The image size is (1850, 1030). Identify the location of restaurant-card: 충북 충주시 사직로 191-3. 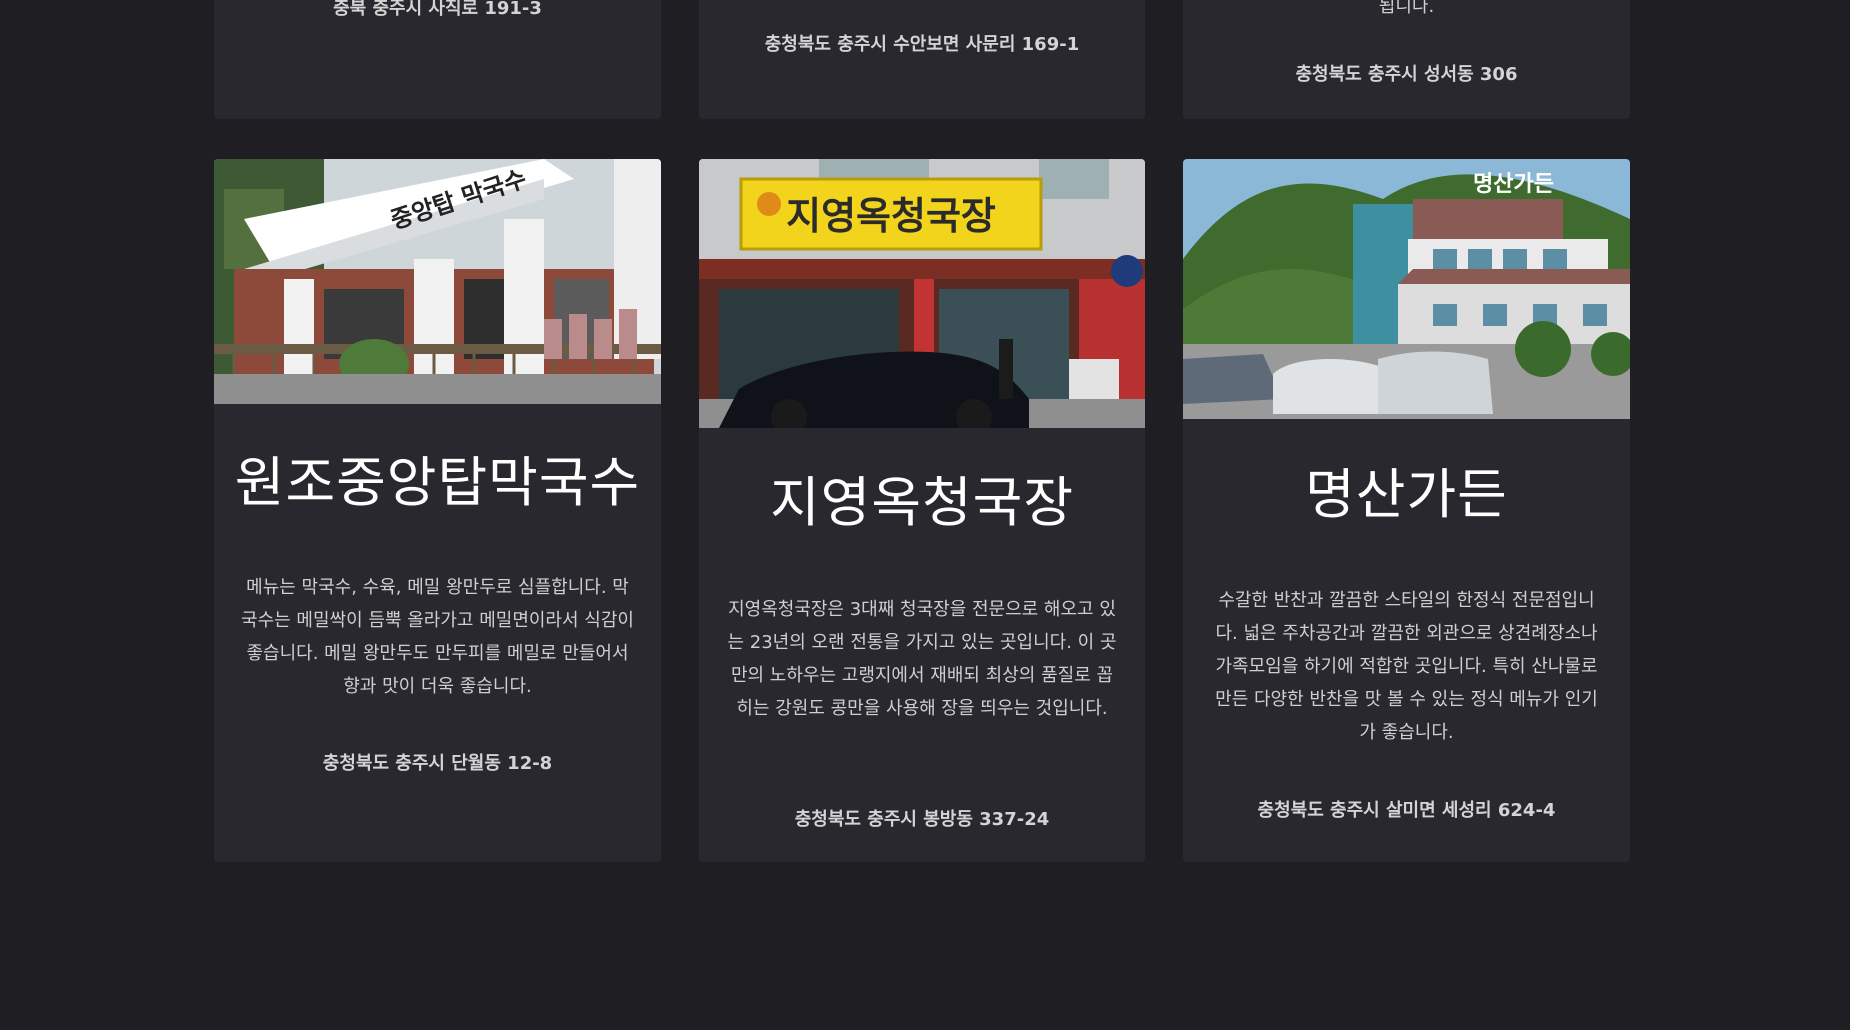
(437, 59).